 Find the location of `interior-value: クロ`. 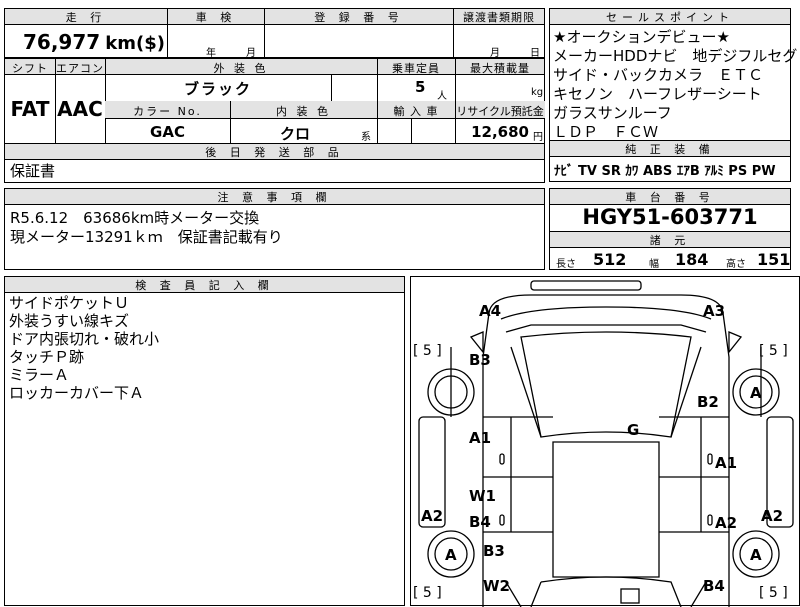

interior-value: クロ is located at coordinates (294, 134).